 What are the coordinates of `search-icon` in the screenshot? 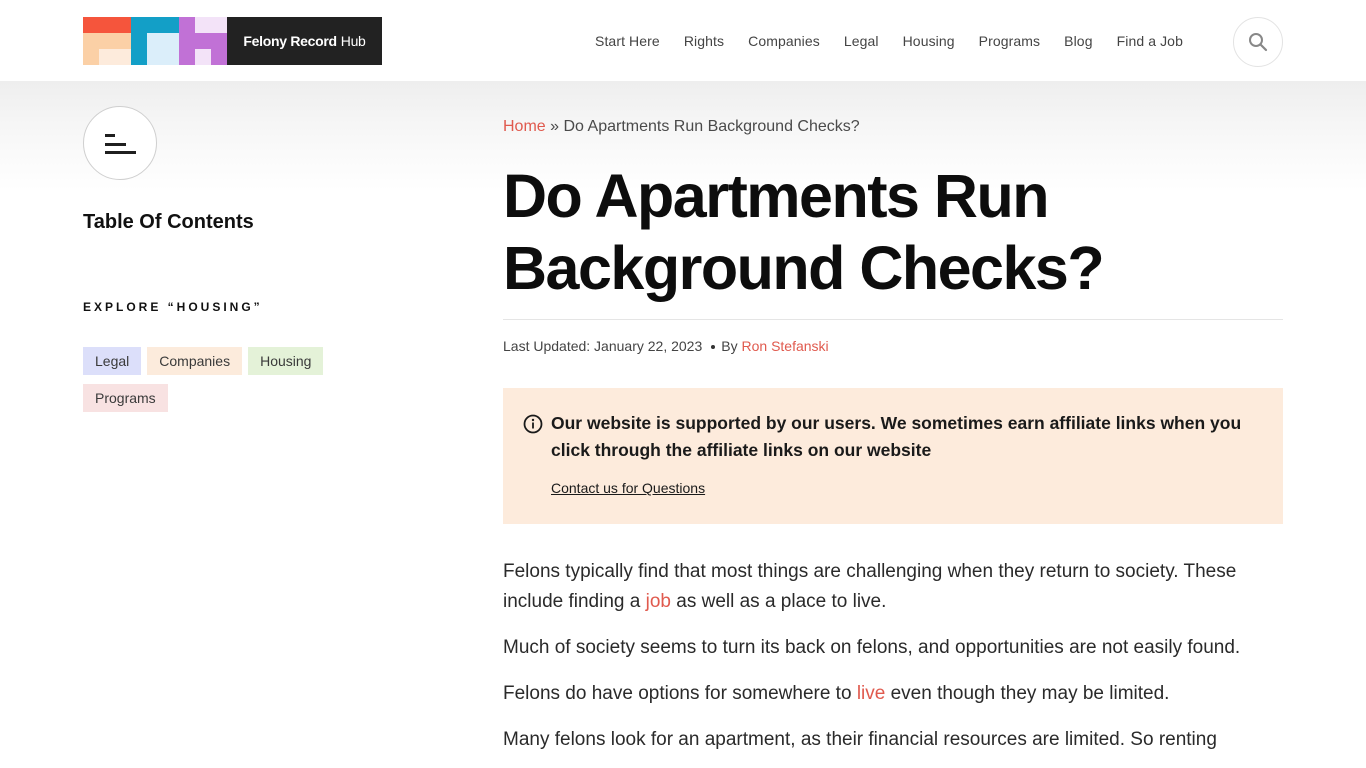 It's located at (1258, 42).